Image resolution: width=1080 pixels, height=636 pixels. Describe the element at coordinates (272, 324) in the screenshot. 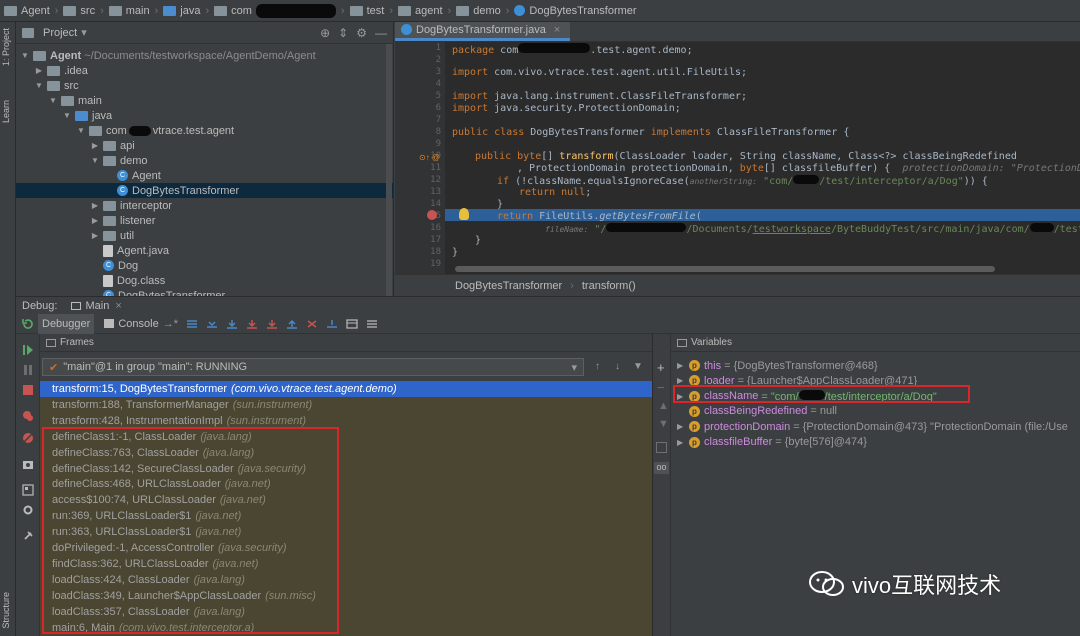

I see `force-step-into-icon` at that location.